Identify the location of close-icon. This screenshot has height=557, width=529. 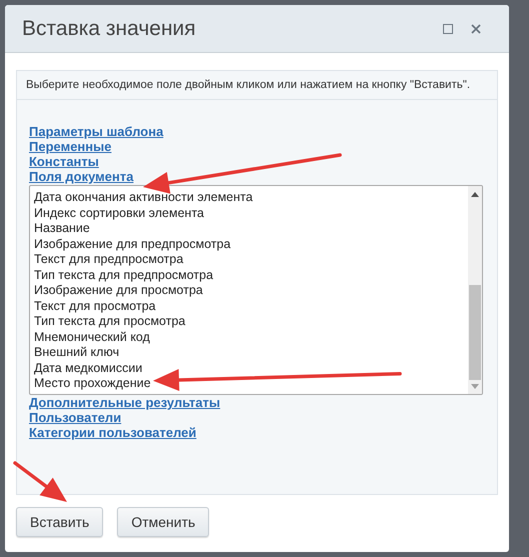
(476, 29).